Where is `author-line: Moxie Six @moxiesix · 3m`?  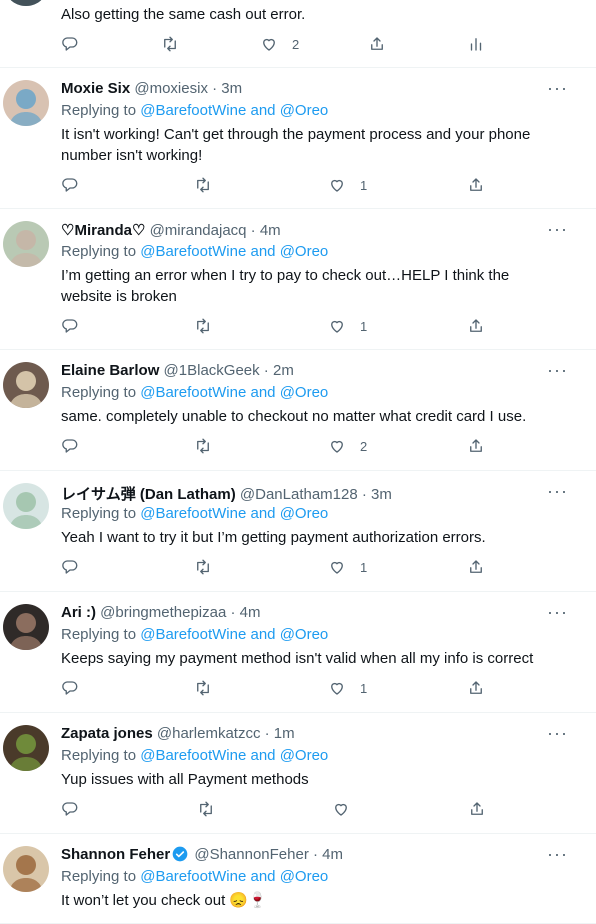 author-line: Moxie Six @moxiesix · 3m is located at coordinates (151, 88).